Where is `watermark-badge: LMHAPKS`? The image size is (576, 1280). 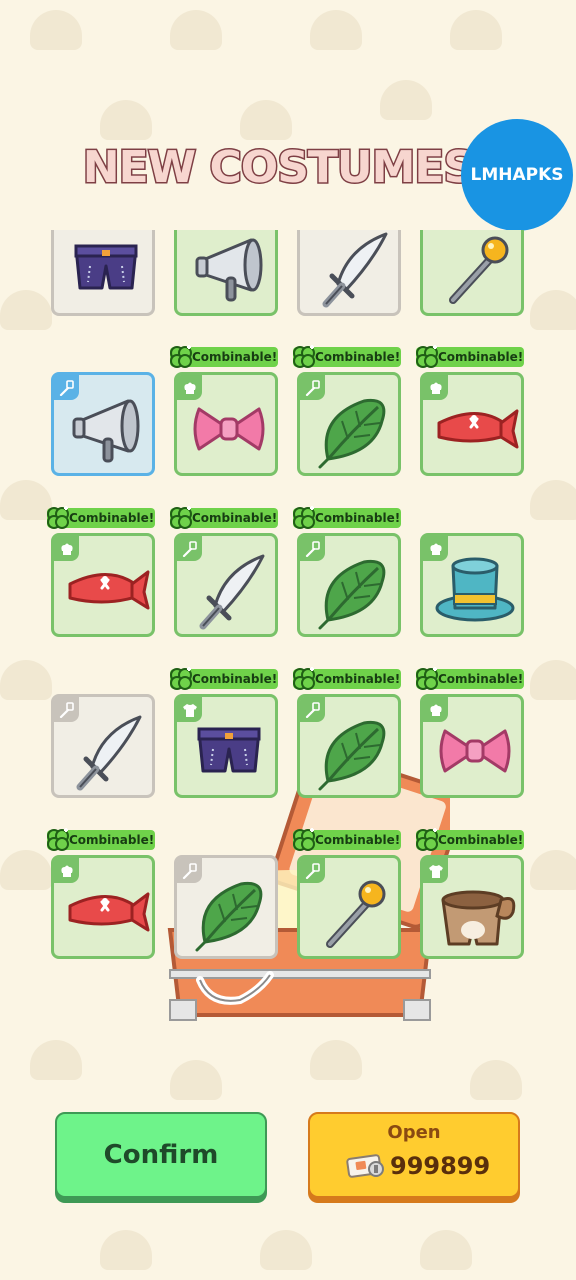
watermark-badge: LMHAPKS is located at coordinates (517, 175).